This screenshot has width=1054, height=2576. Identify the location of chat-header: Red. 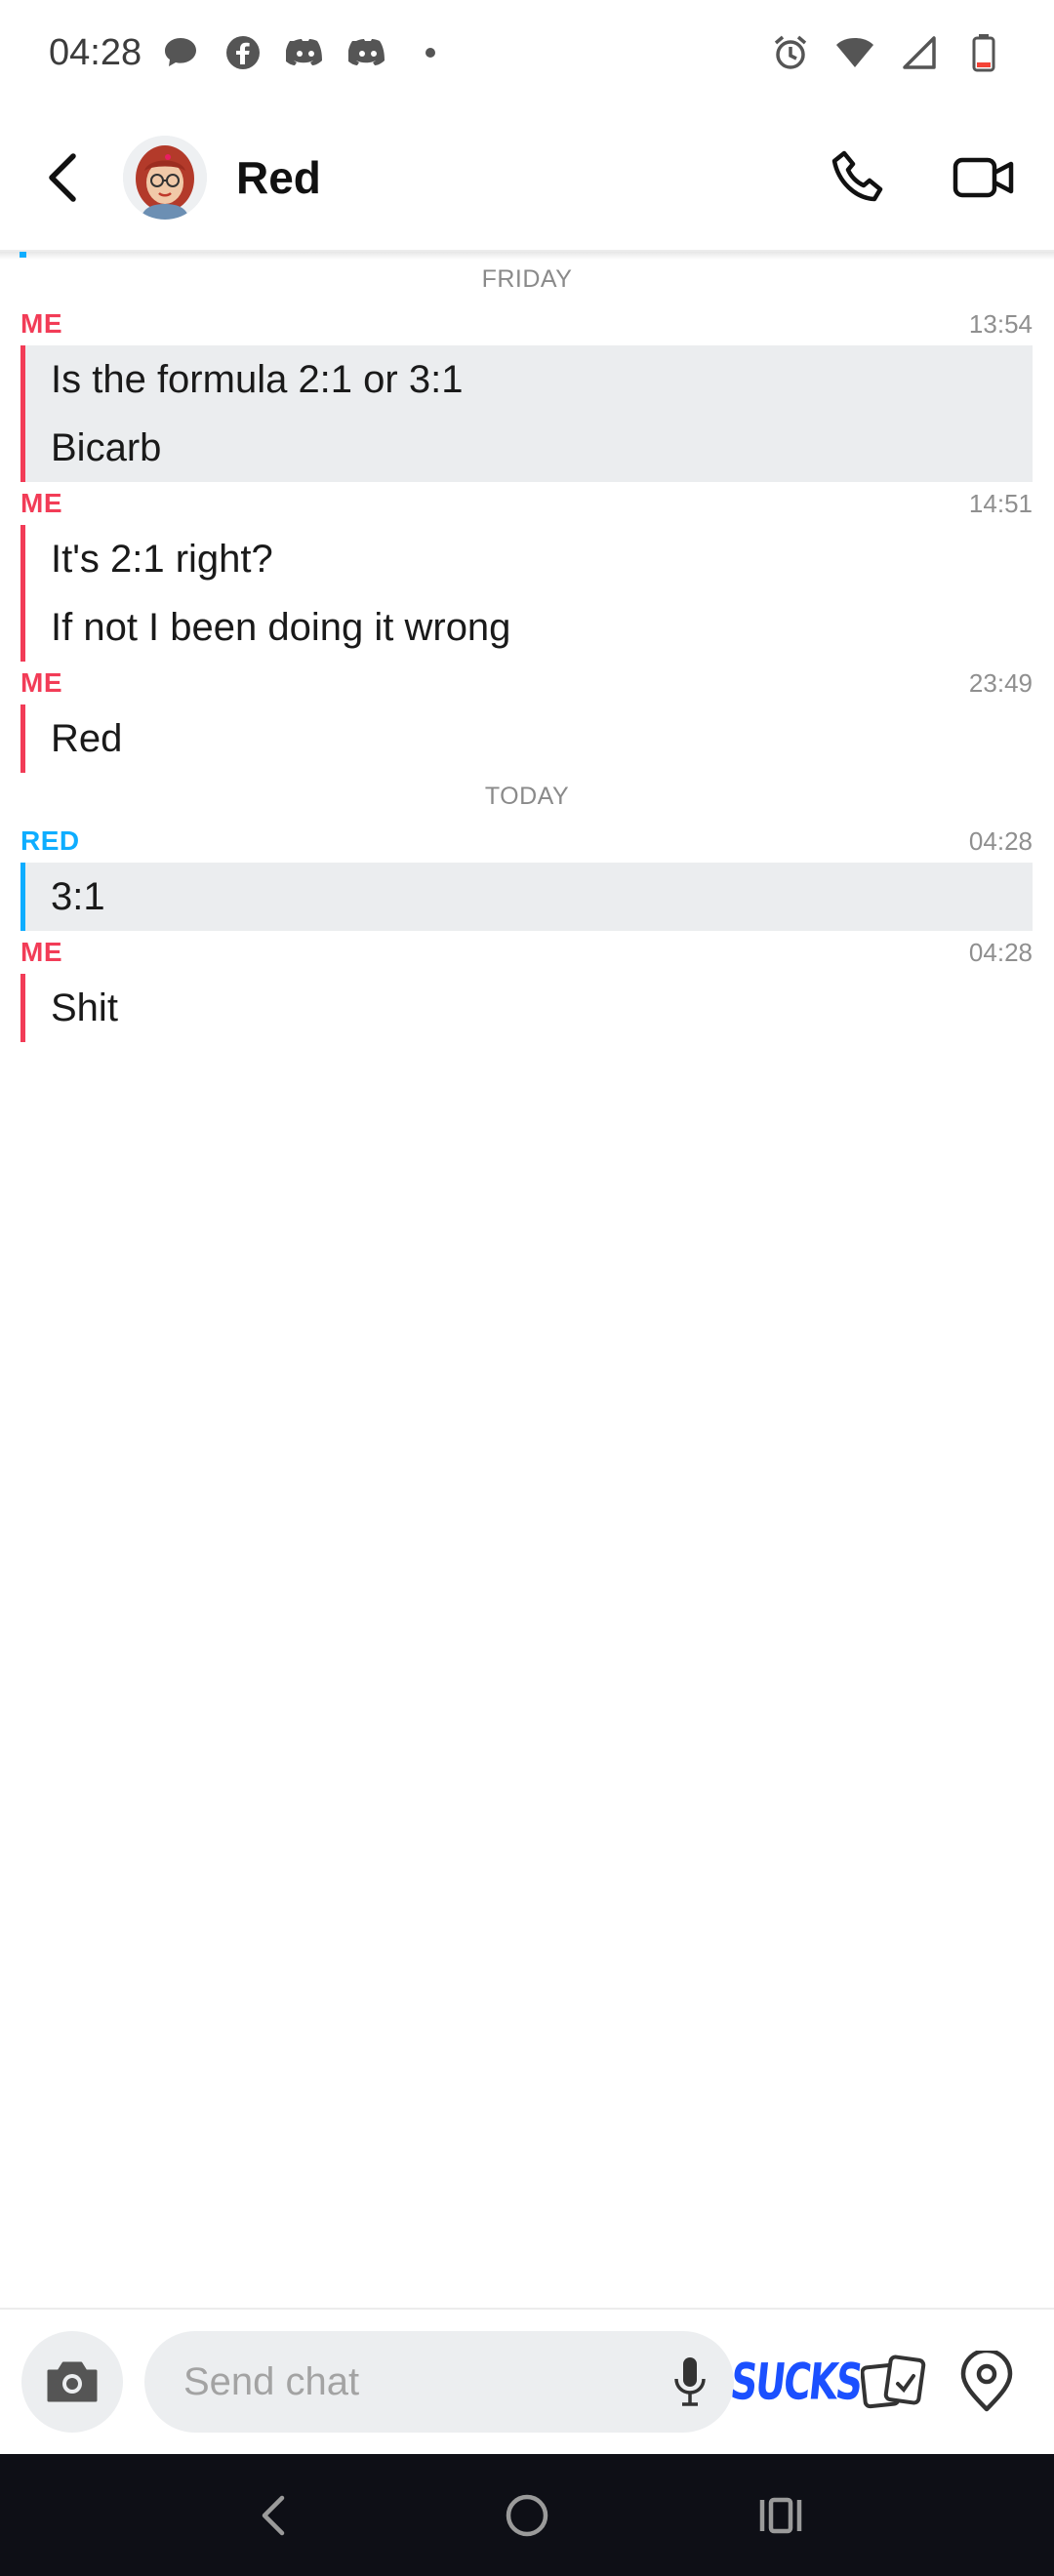
(527, 178).